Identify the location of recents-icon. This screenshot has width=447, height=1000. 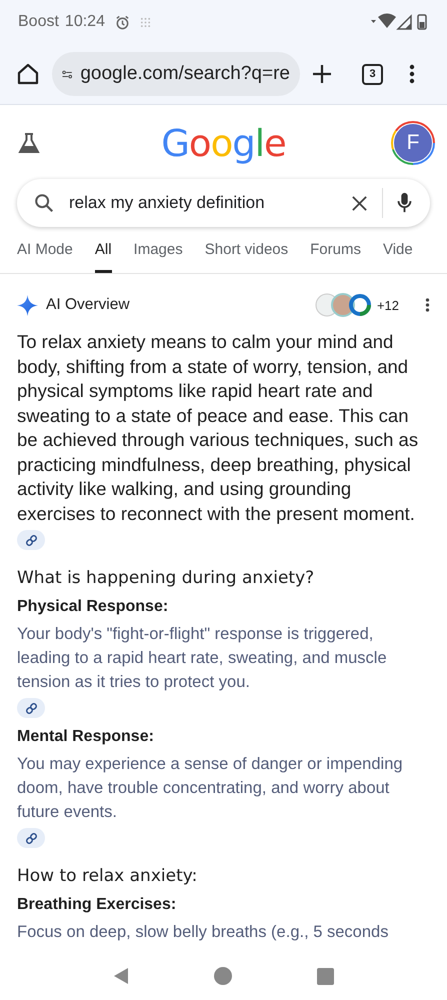
(325, 976).